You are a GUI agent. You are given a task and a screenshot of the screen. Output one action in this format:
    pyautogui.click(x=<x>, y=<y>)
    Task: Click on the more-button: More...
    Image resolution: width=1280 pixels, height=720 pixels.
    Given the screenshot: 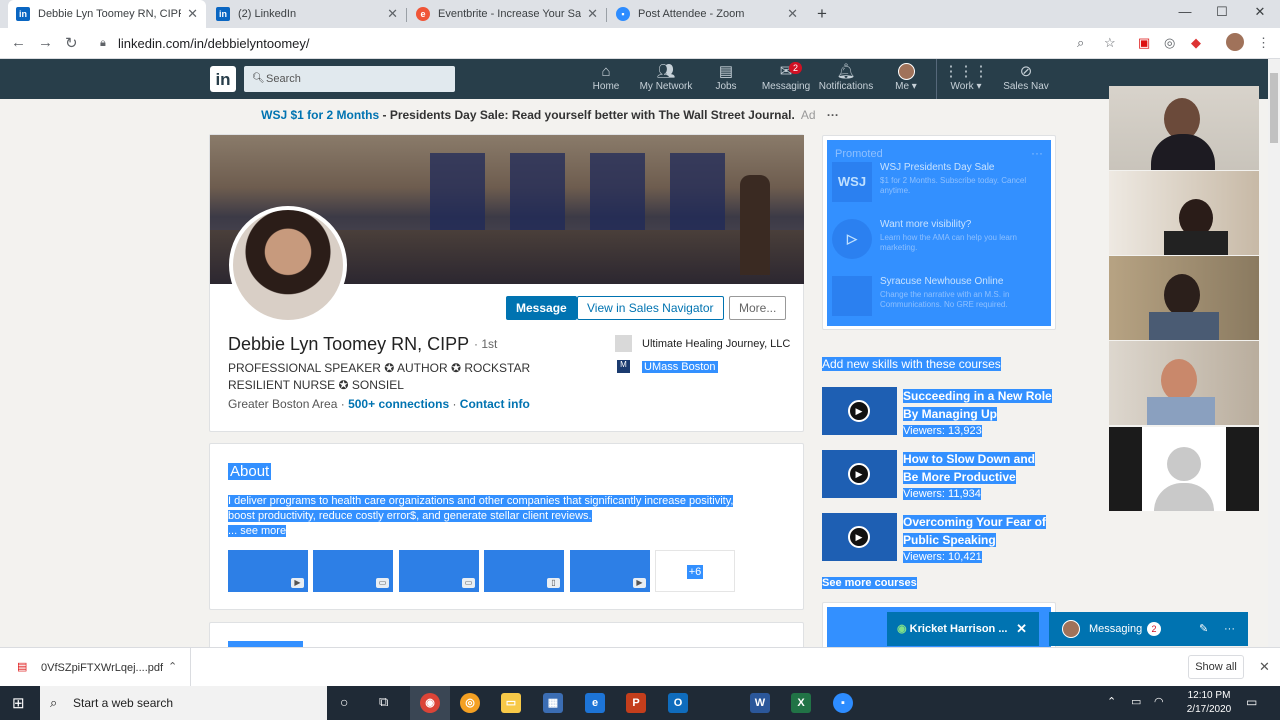 What is the action you would take?
    pyautogui.click(x=758, y=308)
    